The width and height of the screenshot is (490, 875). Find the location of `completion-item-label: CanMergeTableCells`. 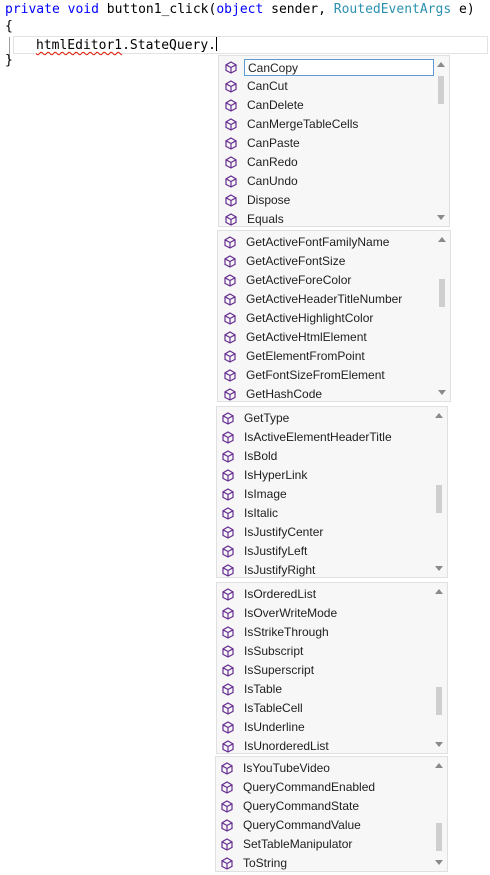

completion-item-label: CanMergeTableCells is located at coordinates (303, 124).